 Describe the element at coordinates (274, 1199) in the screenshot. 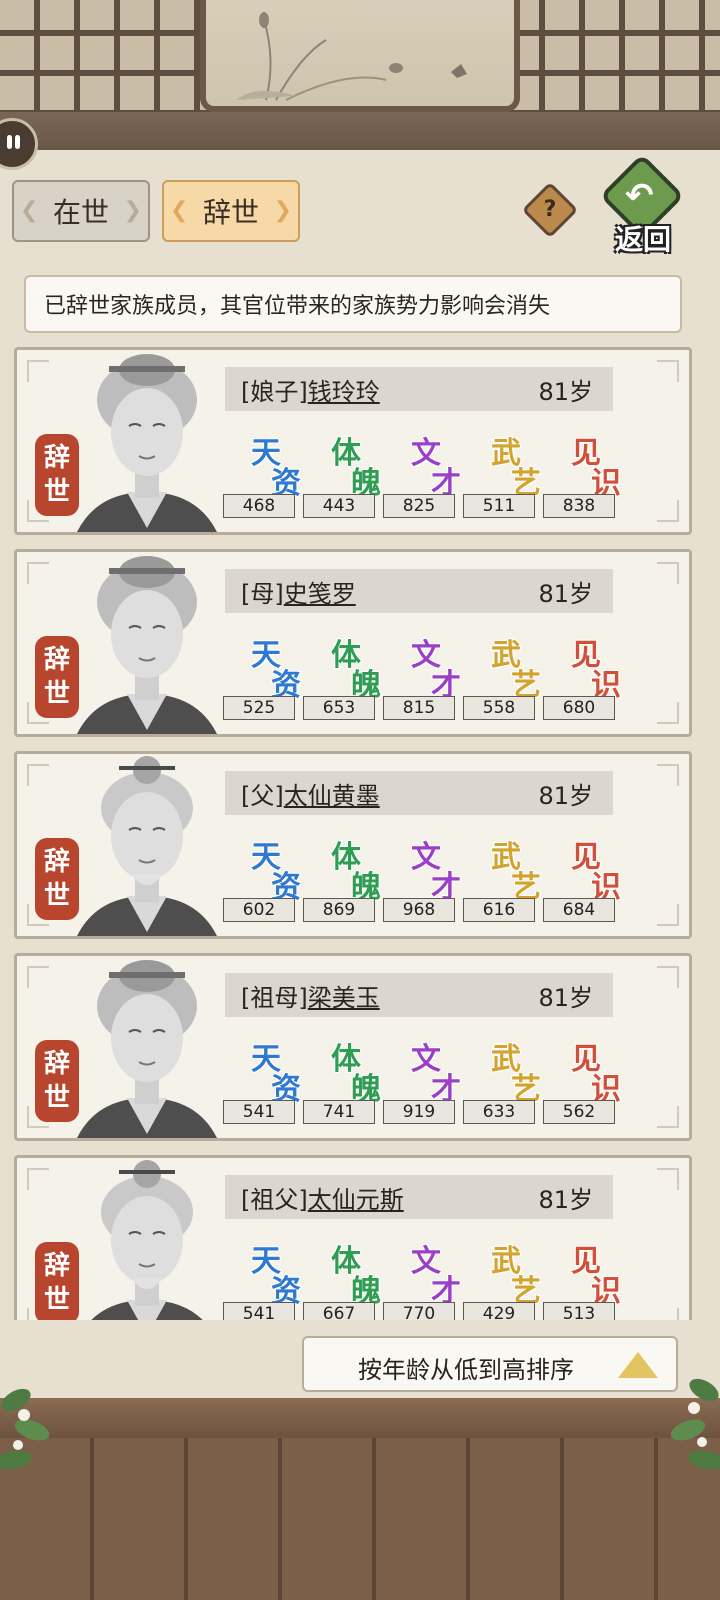

I see `member-relation: [祖父]` at that location.